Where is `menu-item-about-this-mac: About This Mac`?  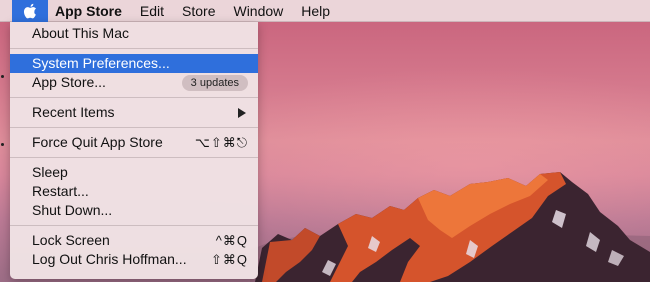 menu-item-about-this-mac: About This Mac is located at coordinates (134, 33).